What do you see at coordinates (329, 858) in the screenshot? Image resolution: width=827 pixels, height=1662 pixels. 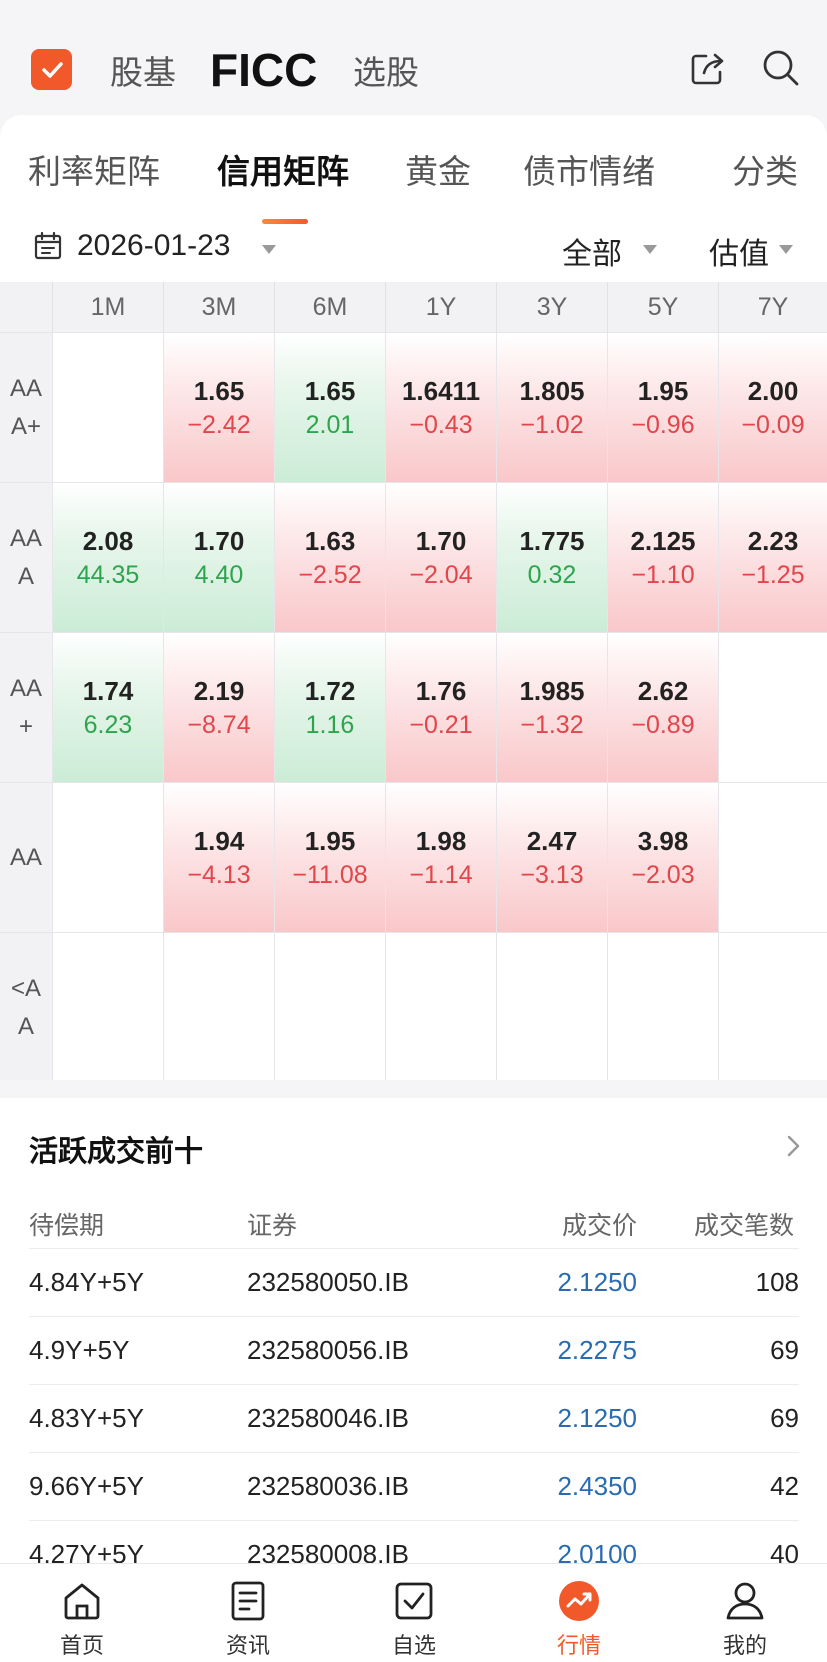 I see `matrix-cell: 1.95 −11.08` at bounding box center [329, 858].